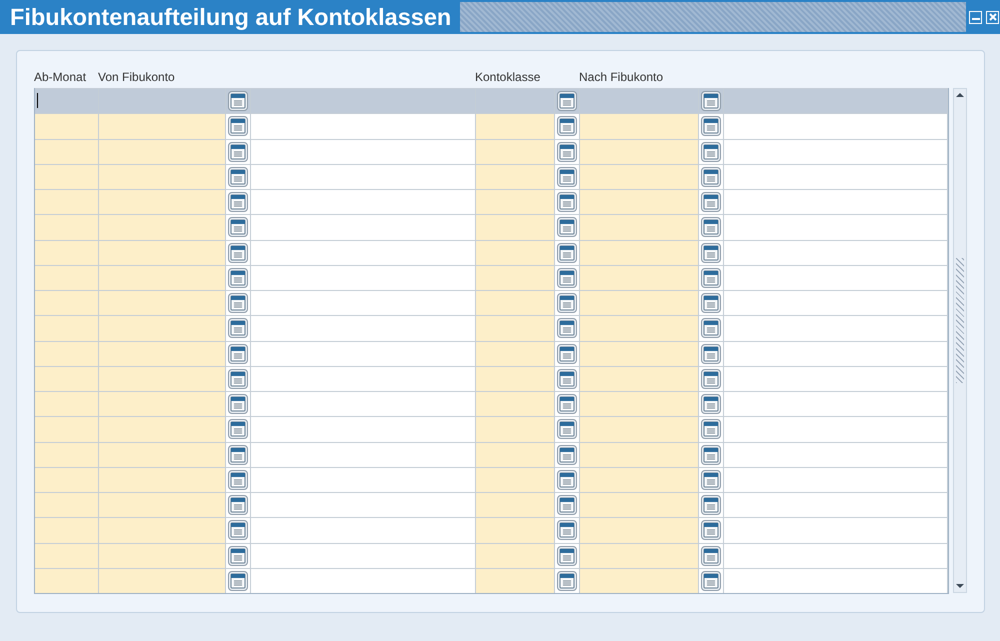 This screenshot has height=641, width=1000. What do you see at coordinates (230, 17) in the screenshot?
I see `window-title: Fibukontenaufteilung auf Kontoklassen` at bounding box center [230, 17].